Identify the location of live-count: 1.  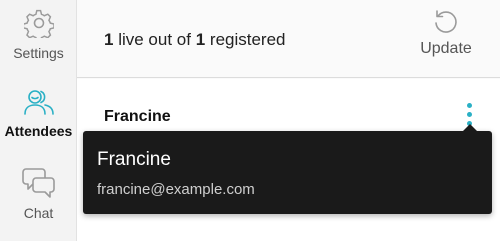
(109, 39).